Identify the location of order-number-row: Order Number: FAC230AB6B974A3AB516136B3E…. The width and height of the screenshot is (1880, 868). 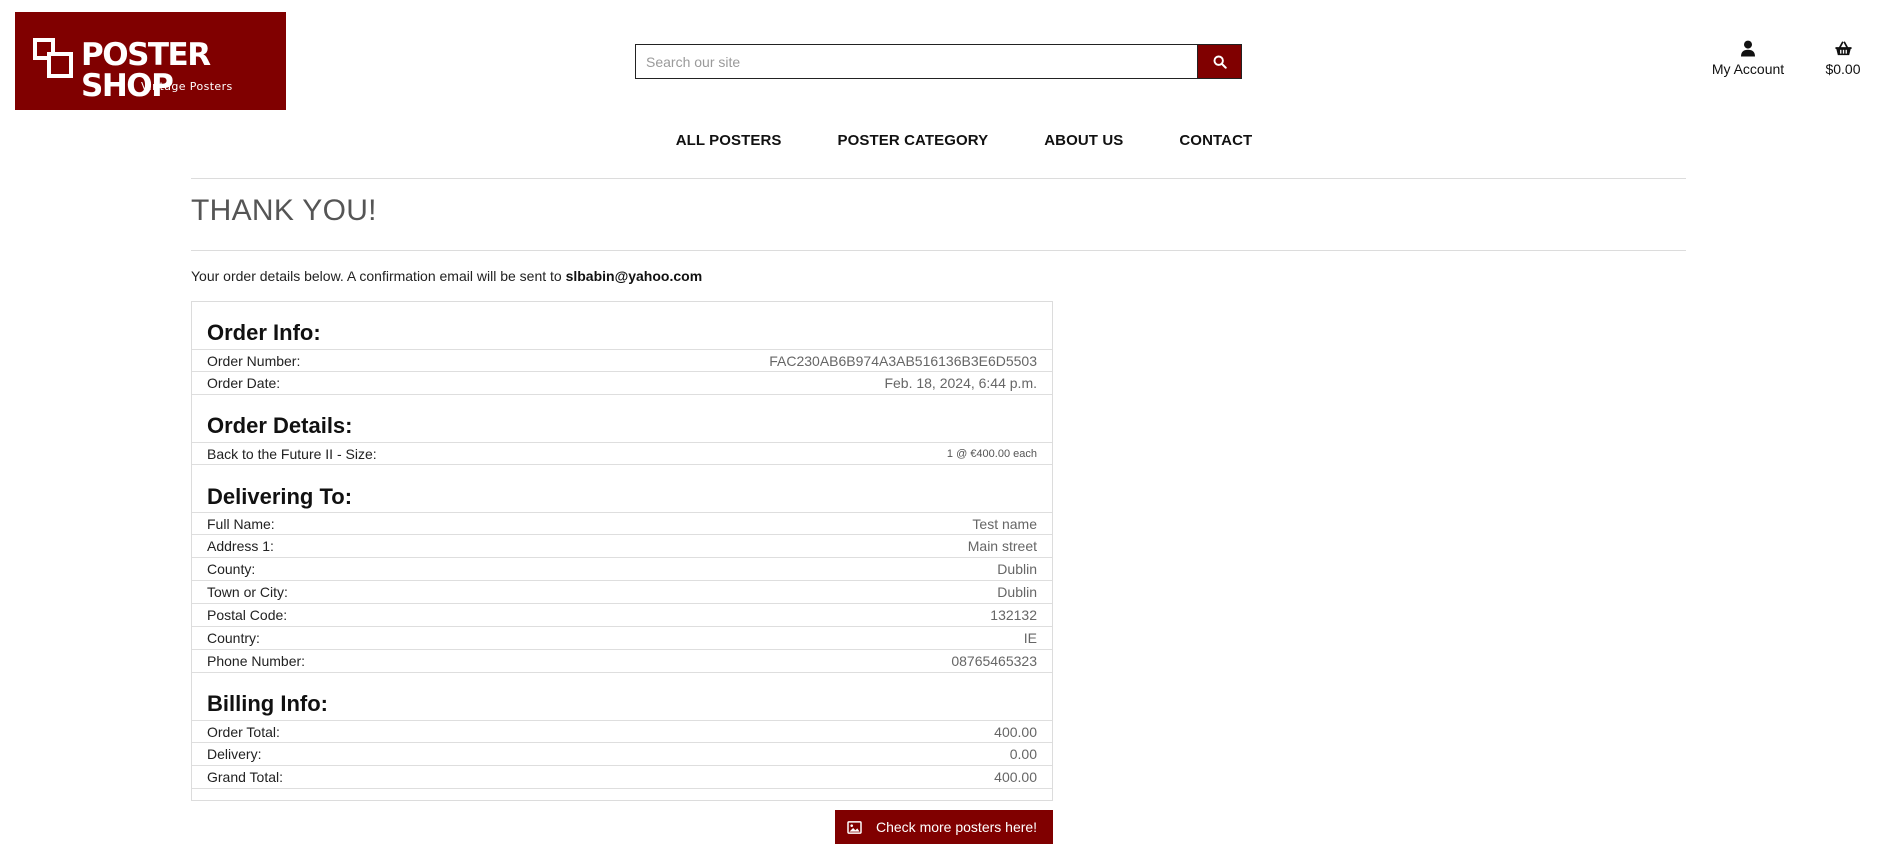
(622, 360).